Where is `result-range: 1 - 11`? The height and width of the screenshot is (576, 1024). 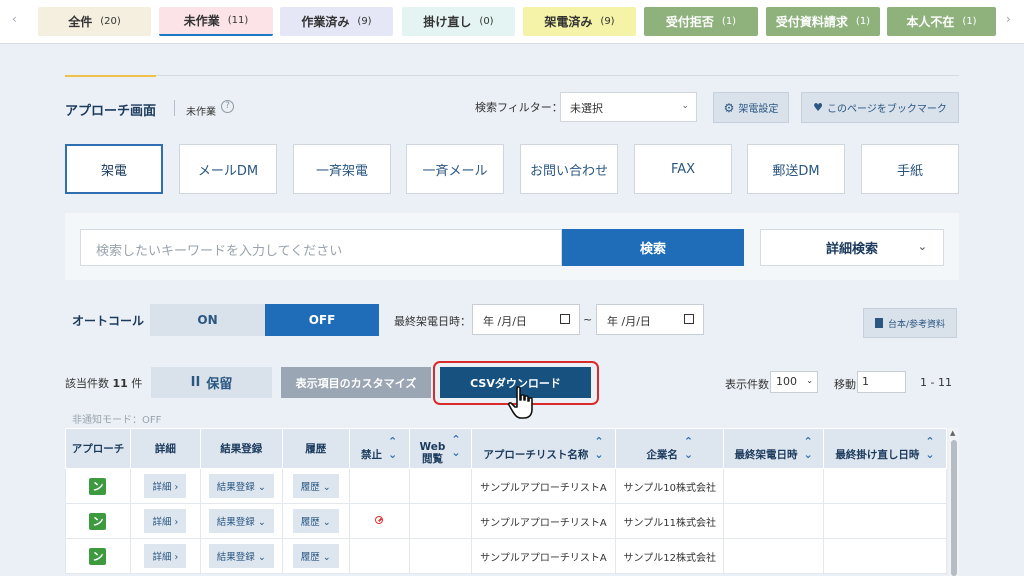 result-range: 1 - 11 is located at coordinates (936, 382).